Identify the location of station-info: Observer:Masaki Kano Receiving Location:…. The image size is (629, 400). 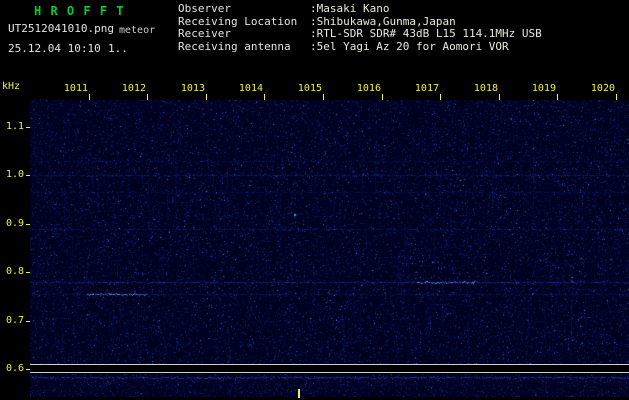
(360, 28).